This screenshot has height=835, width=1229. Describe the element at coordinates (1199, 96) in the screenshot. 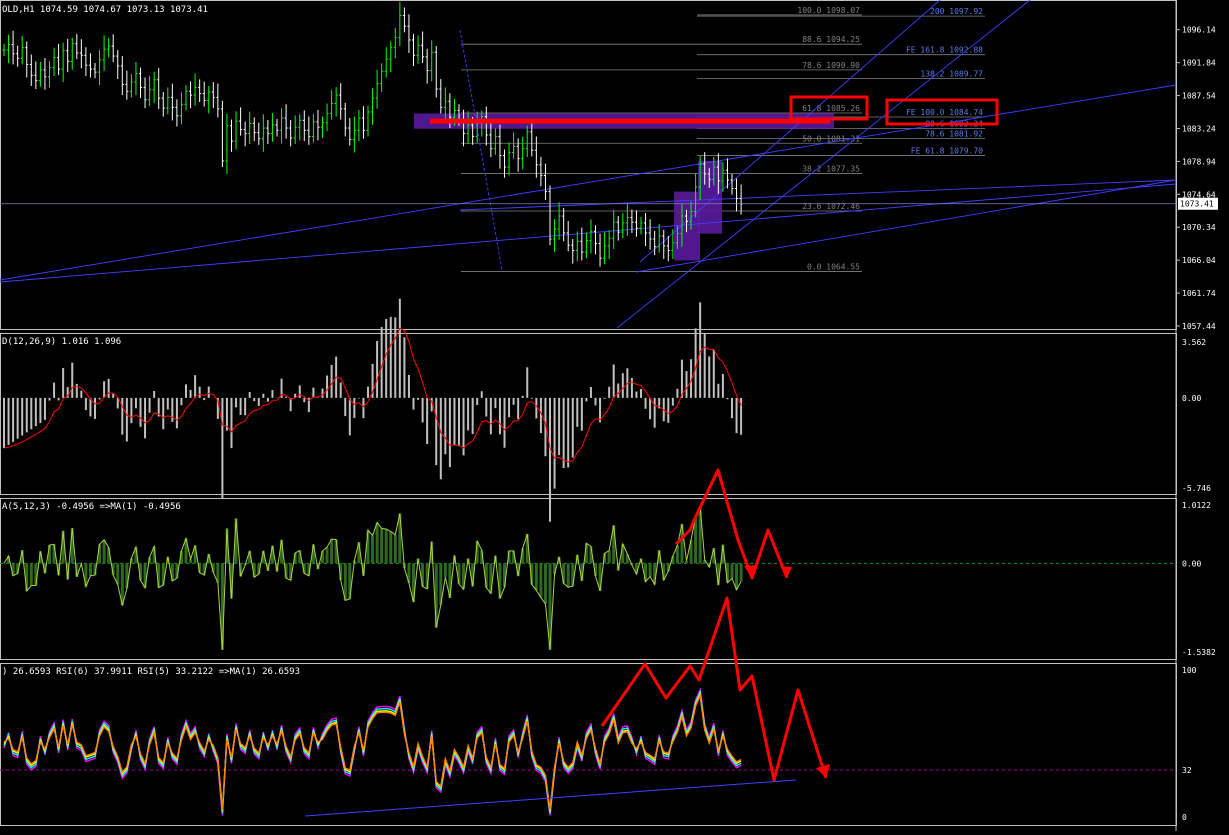

I see `price-axis-label: 1087.54` at that location.